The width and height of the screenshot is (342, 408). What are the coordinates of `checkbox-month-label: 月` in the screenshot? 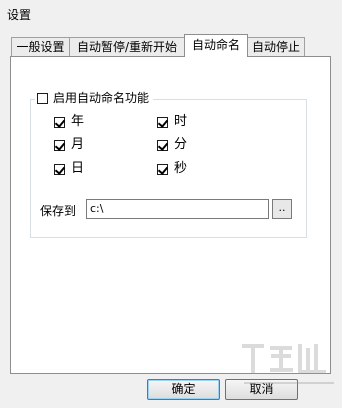 It's located at (78, 144).